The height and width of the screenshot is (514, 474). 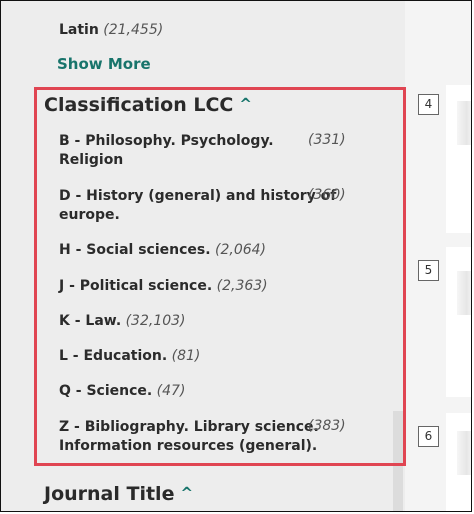 I want to click on facet-count: (360), so click(x=327, y=195).